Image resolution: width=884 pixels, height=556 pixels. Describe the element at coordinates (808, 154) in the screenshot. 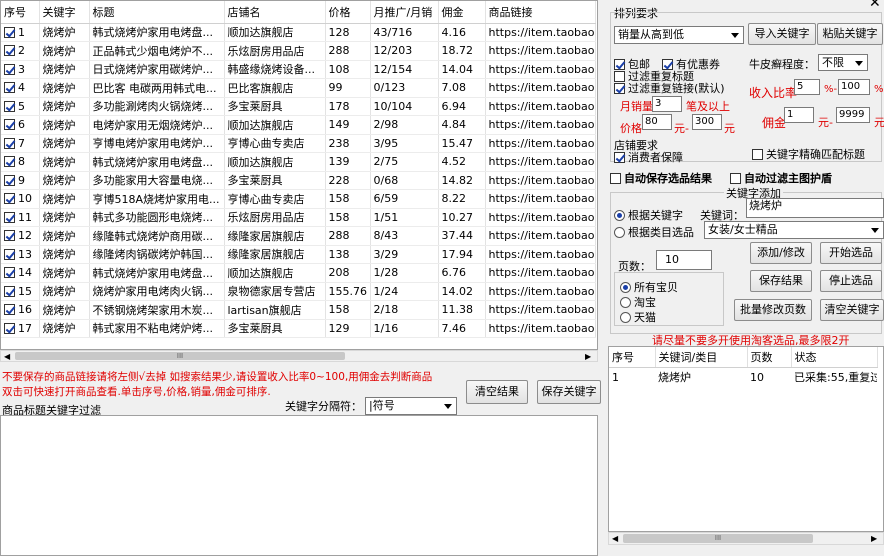

I see `exact-match-checkbox: 关键字精确匹配标题` at that location.